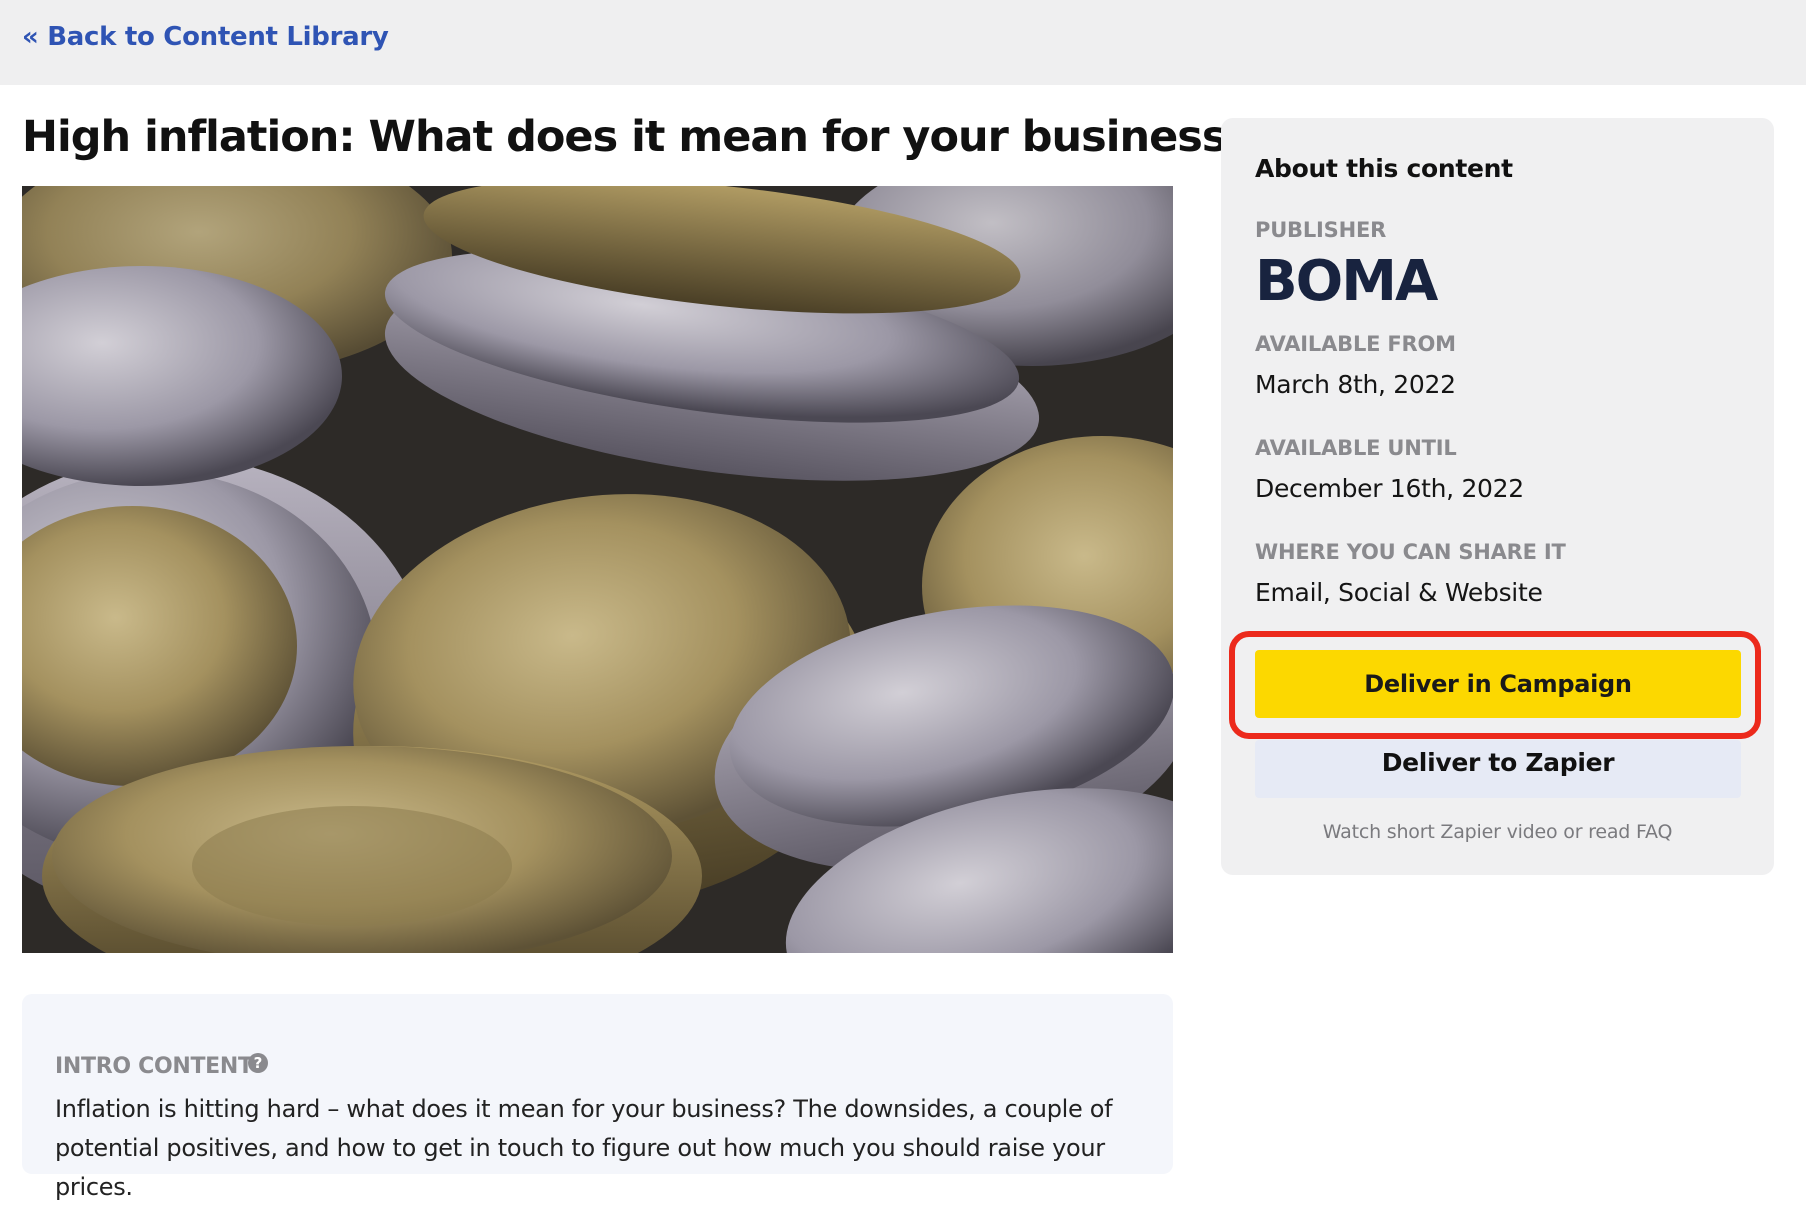 The image size is (1806, 1207). Describe the element at coordinates (903, 42) in the screenshot. I see `top-navigation-bar: « Back to Content Library` at that location.